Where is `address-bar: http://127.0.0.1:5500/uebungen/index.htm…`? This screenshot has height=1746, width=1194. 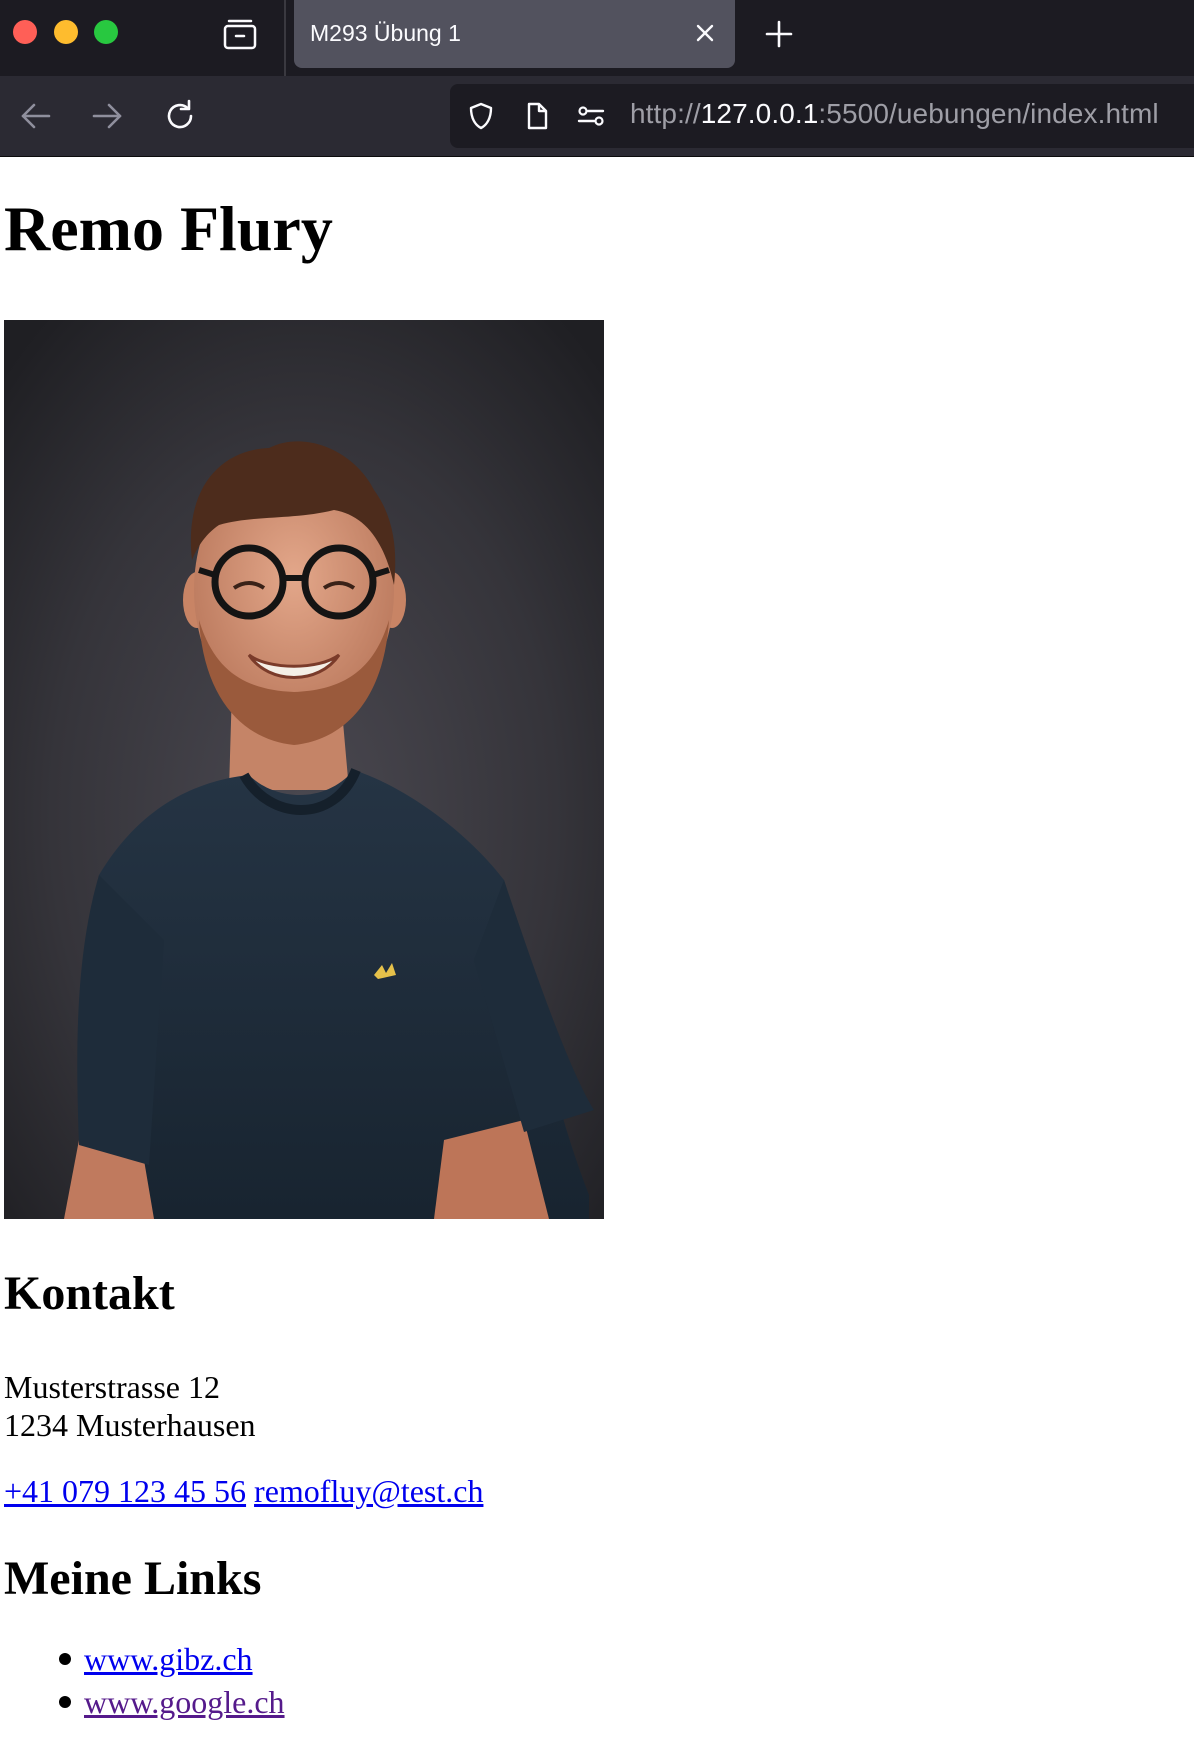
address-bar: http://127.0.0.1:5500/uebungen/index.htm… is located at coordinates (822, 116).